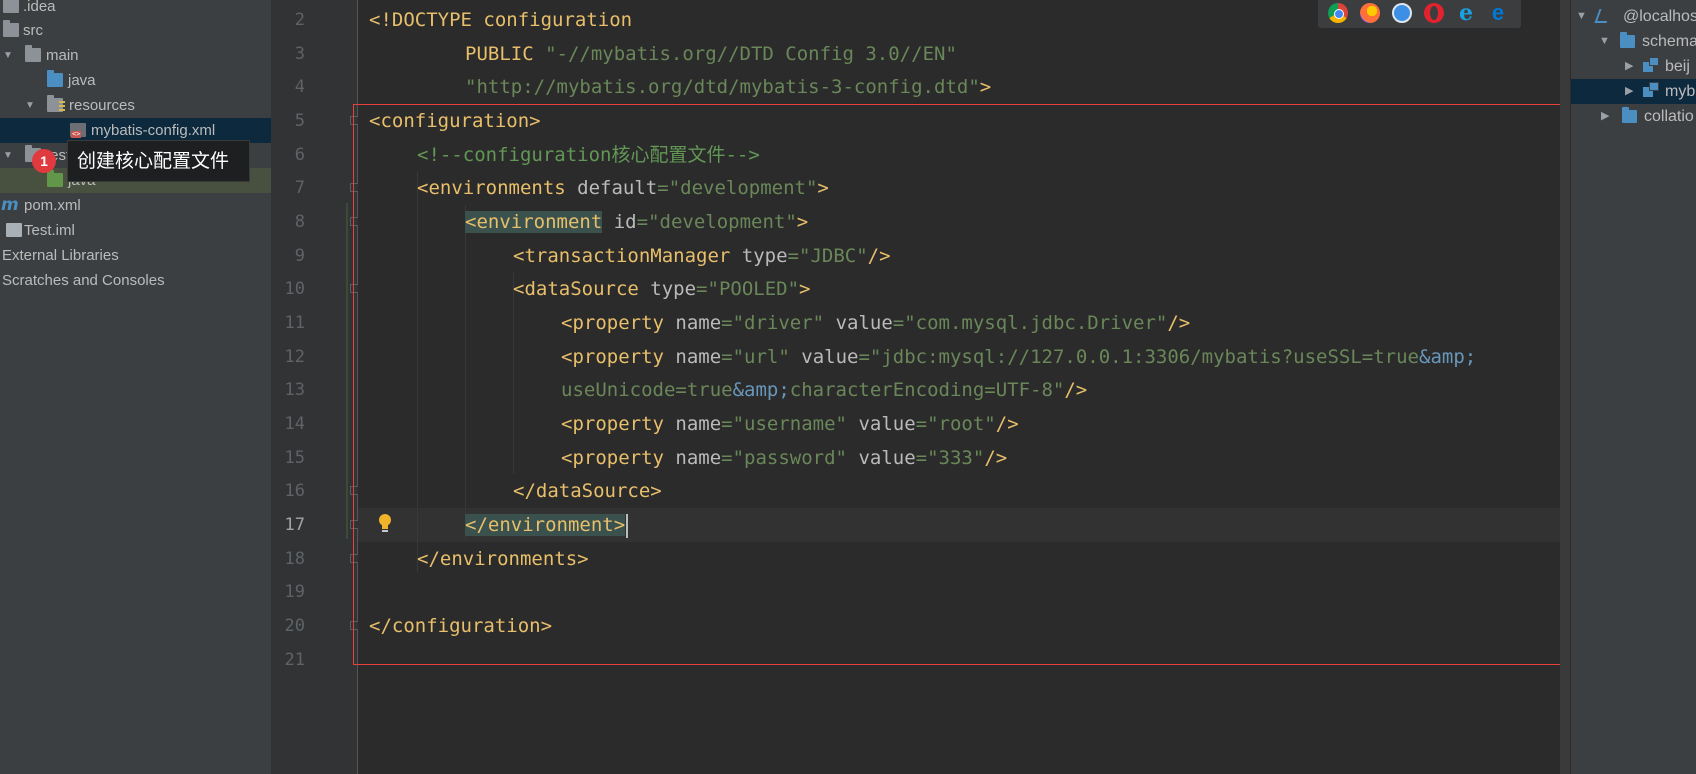  Describe the element at coordinates (135, 280) in the screenshot. I see `tree-item-scratches: Scratches and Consoles` at that location.